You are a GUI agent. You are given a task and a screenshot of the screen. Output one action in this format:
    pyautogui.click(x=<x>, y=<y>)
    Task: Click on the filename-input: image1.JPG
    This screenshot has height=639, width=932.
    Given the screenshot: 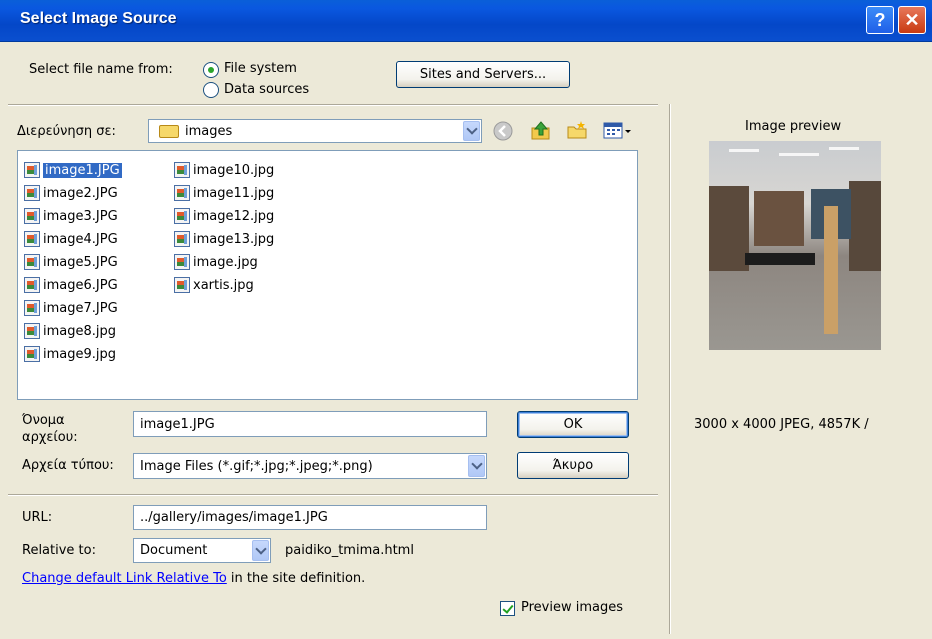 What is the action you would take?
    pyautogui.click(x=310, y=424)
    